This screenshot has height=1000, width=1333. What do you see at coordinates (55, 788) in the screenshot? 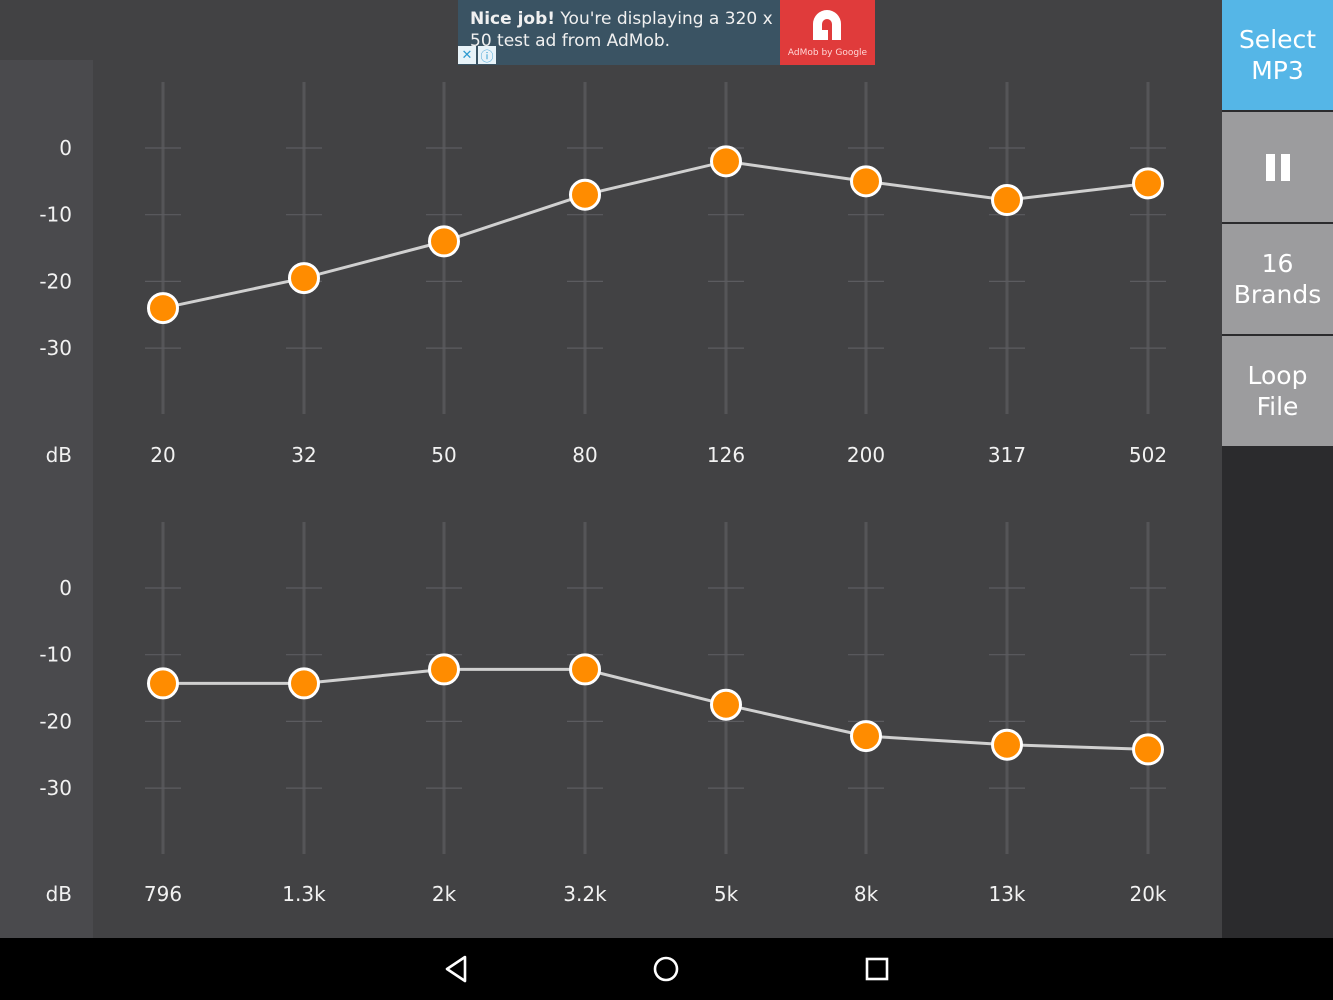
I see `bottom-bank-db-tick-label: -30` at bounding box center [55, 788].